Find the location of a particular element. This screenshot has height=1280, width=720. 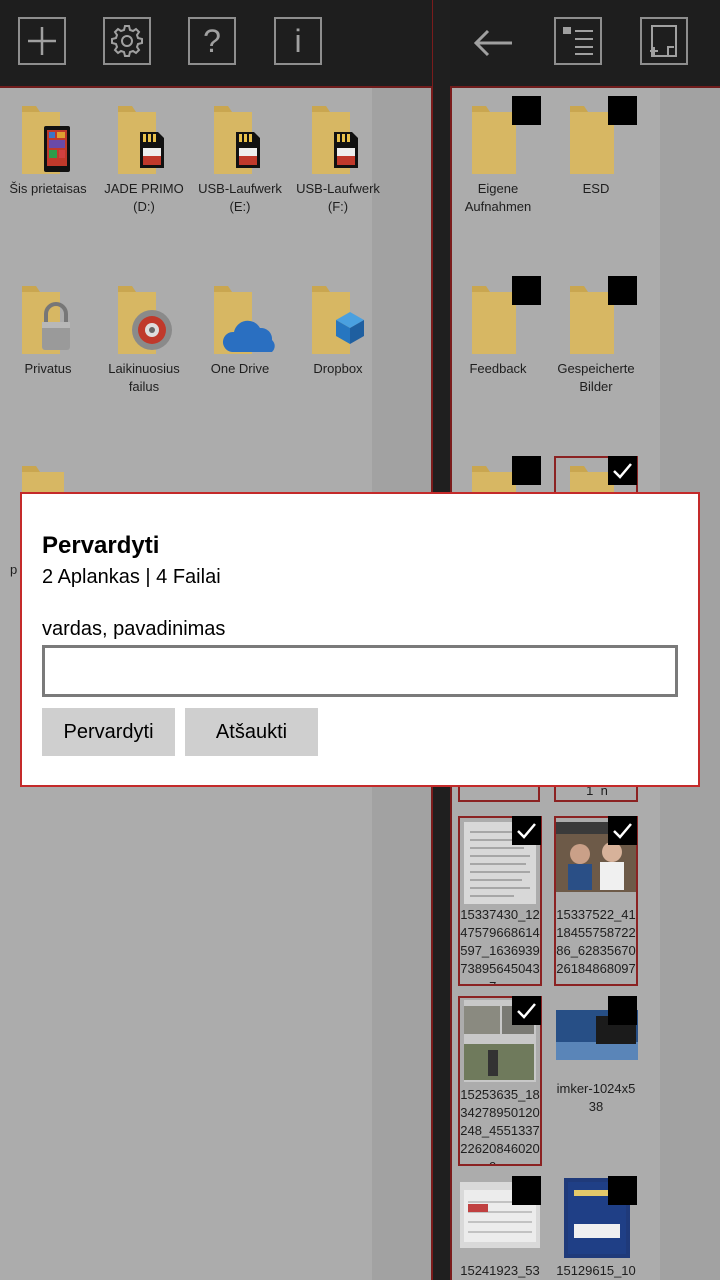

right-toolbar is located at coordinates (585, 44).